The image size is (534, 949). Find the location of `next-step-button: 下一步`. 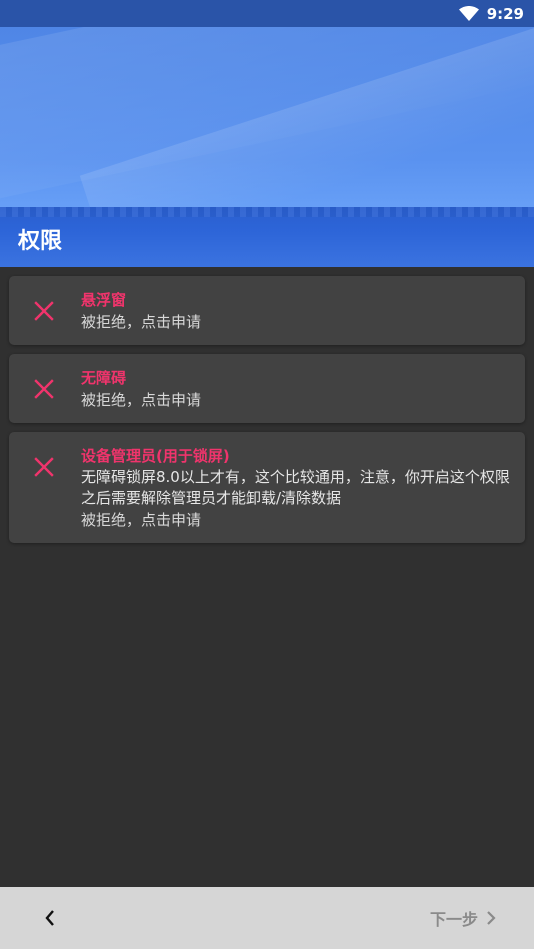

next-step-button: 下一步 is located at coordinates (463, 918).